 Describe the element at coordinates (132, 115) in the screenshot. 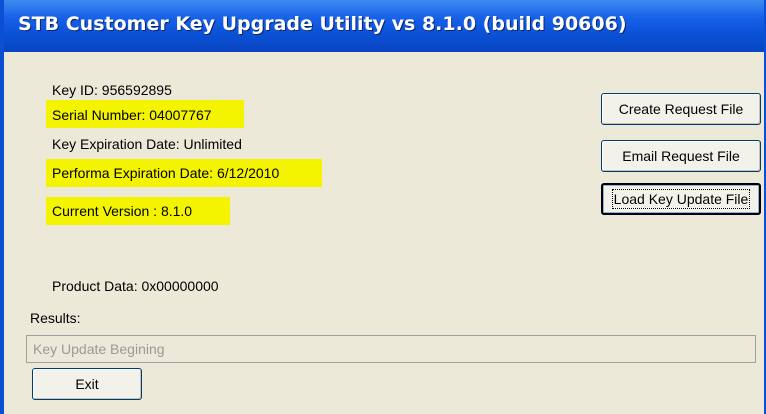

I see `serial-number-label: Serial Number: 04007767` at that location.